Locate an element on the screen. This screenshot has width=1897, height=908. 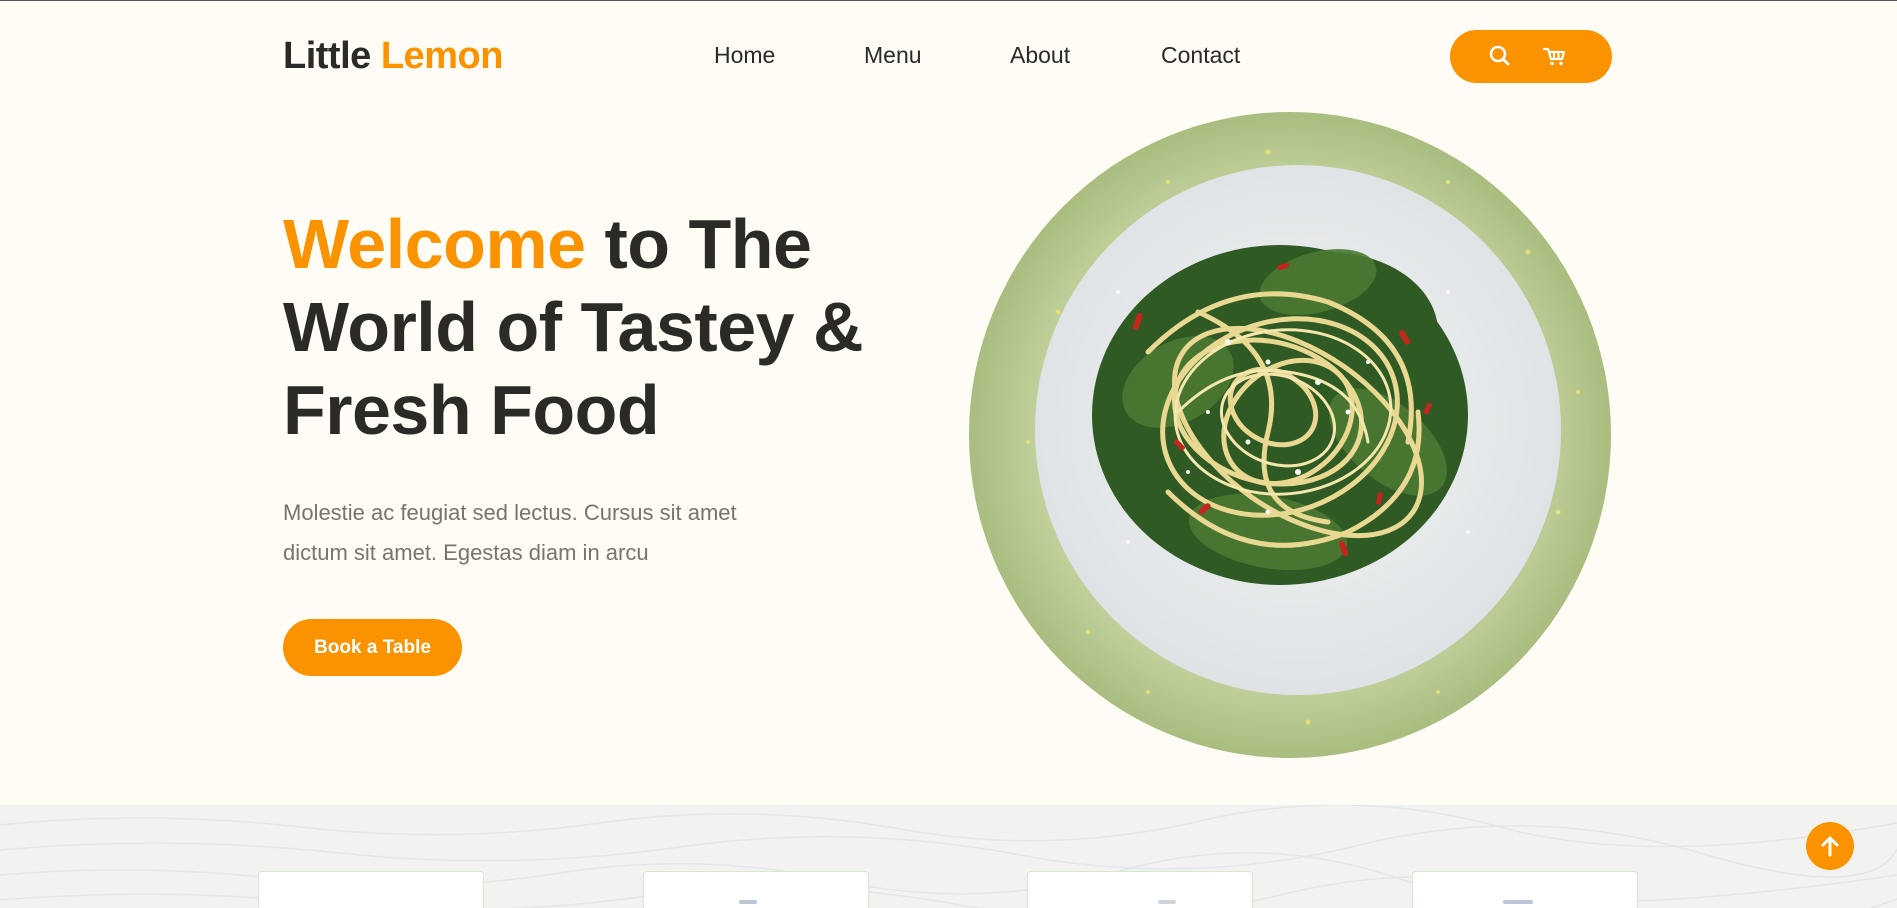
nav-item-contact: Contact is located at coordinates (1200, 55).